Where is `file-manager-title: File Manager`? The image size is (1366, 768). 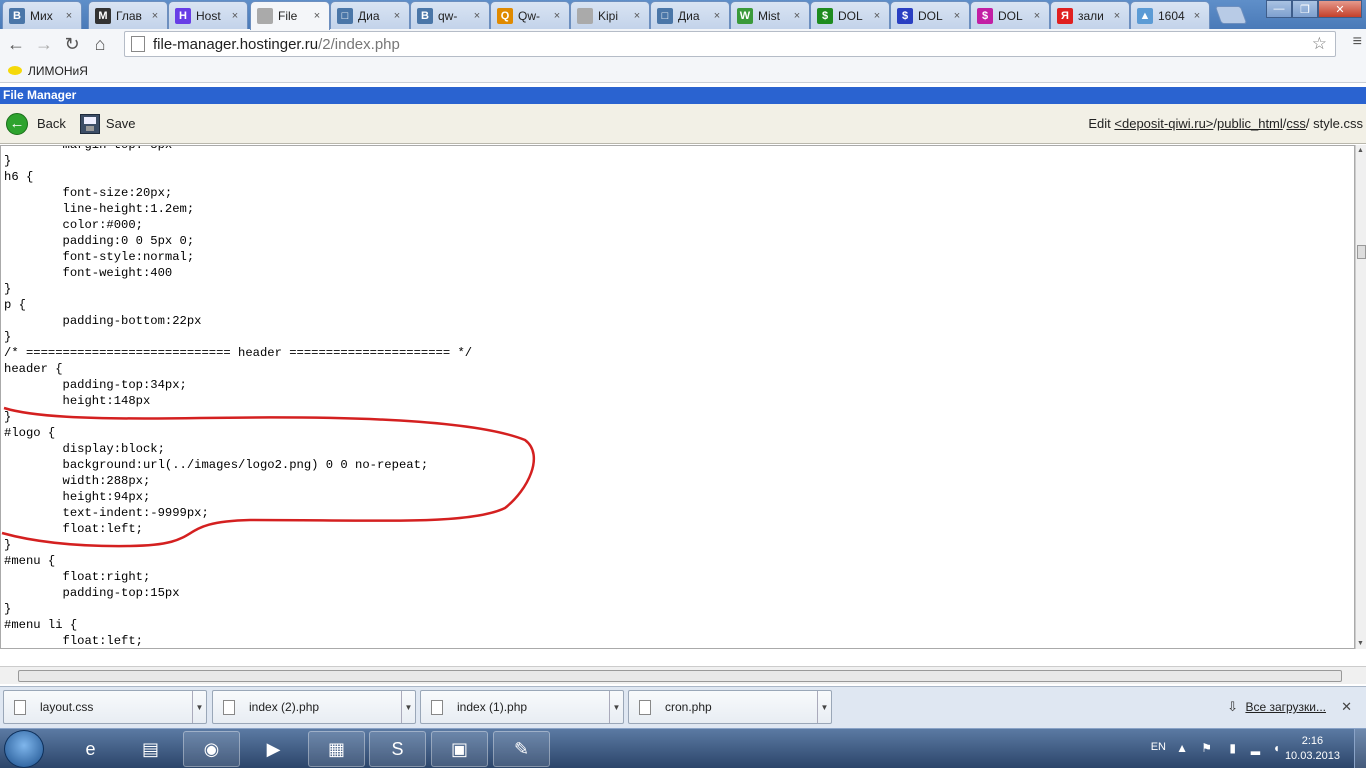 file-manager-title: File Manager is located at coordinates (683, 95).